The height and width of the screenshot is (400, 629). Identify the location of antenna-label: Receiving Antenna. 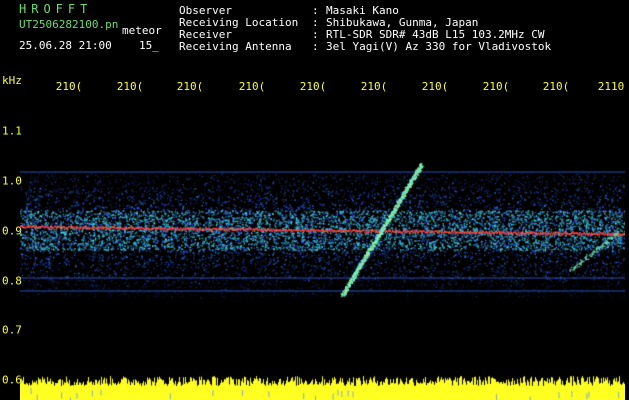
(235, 46).